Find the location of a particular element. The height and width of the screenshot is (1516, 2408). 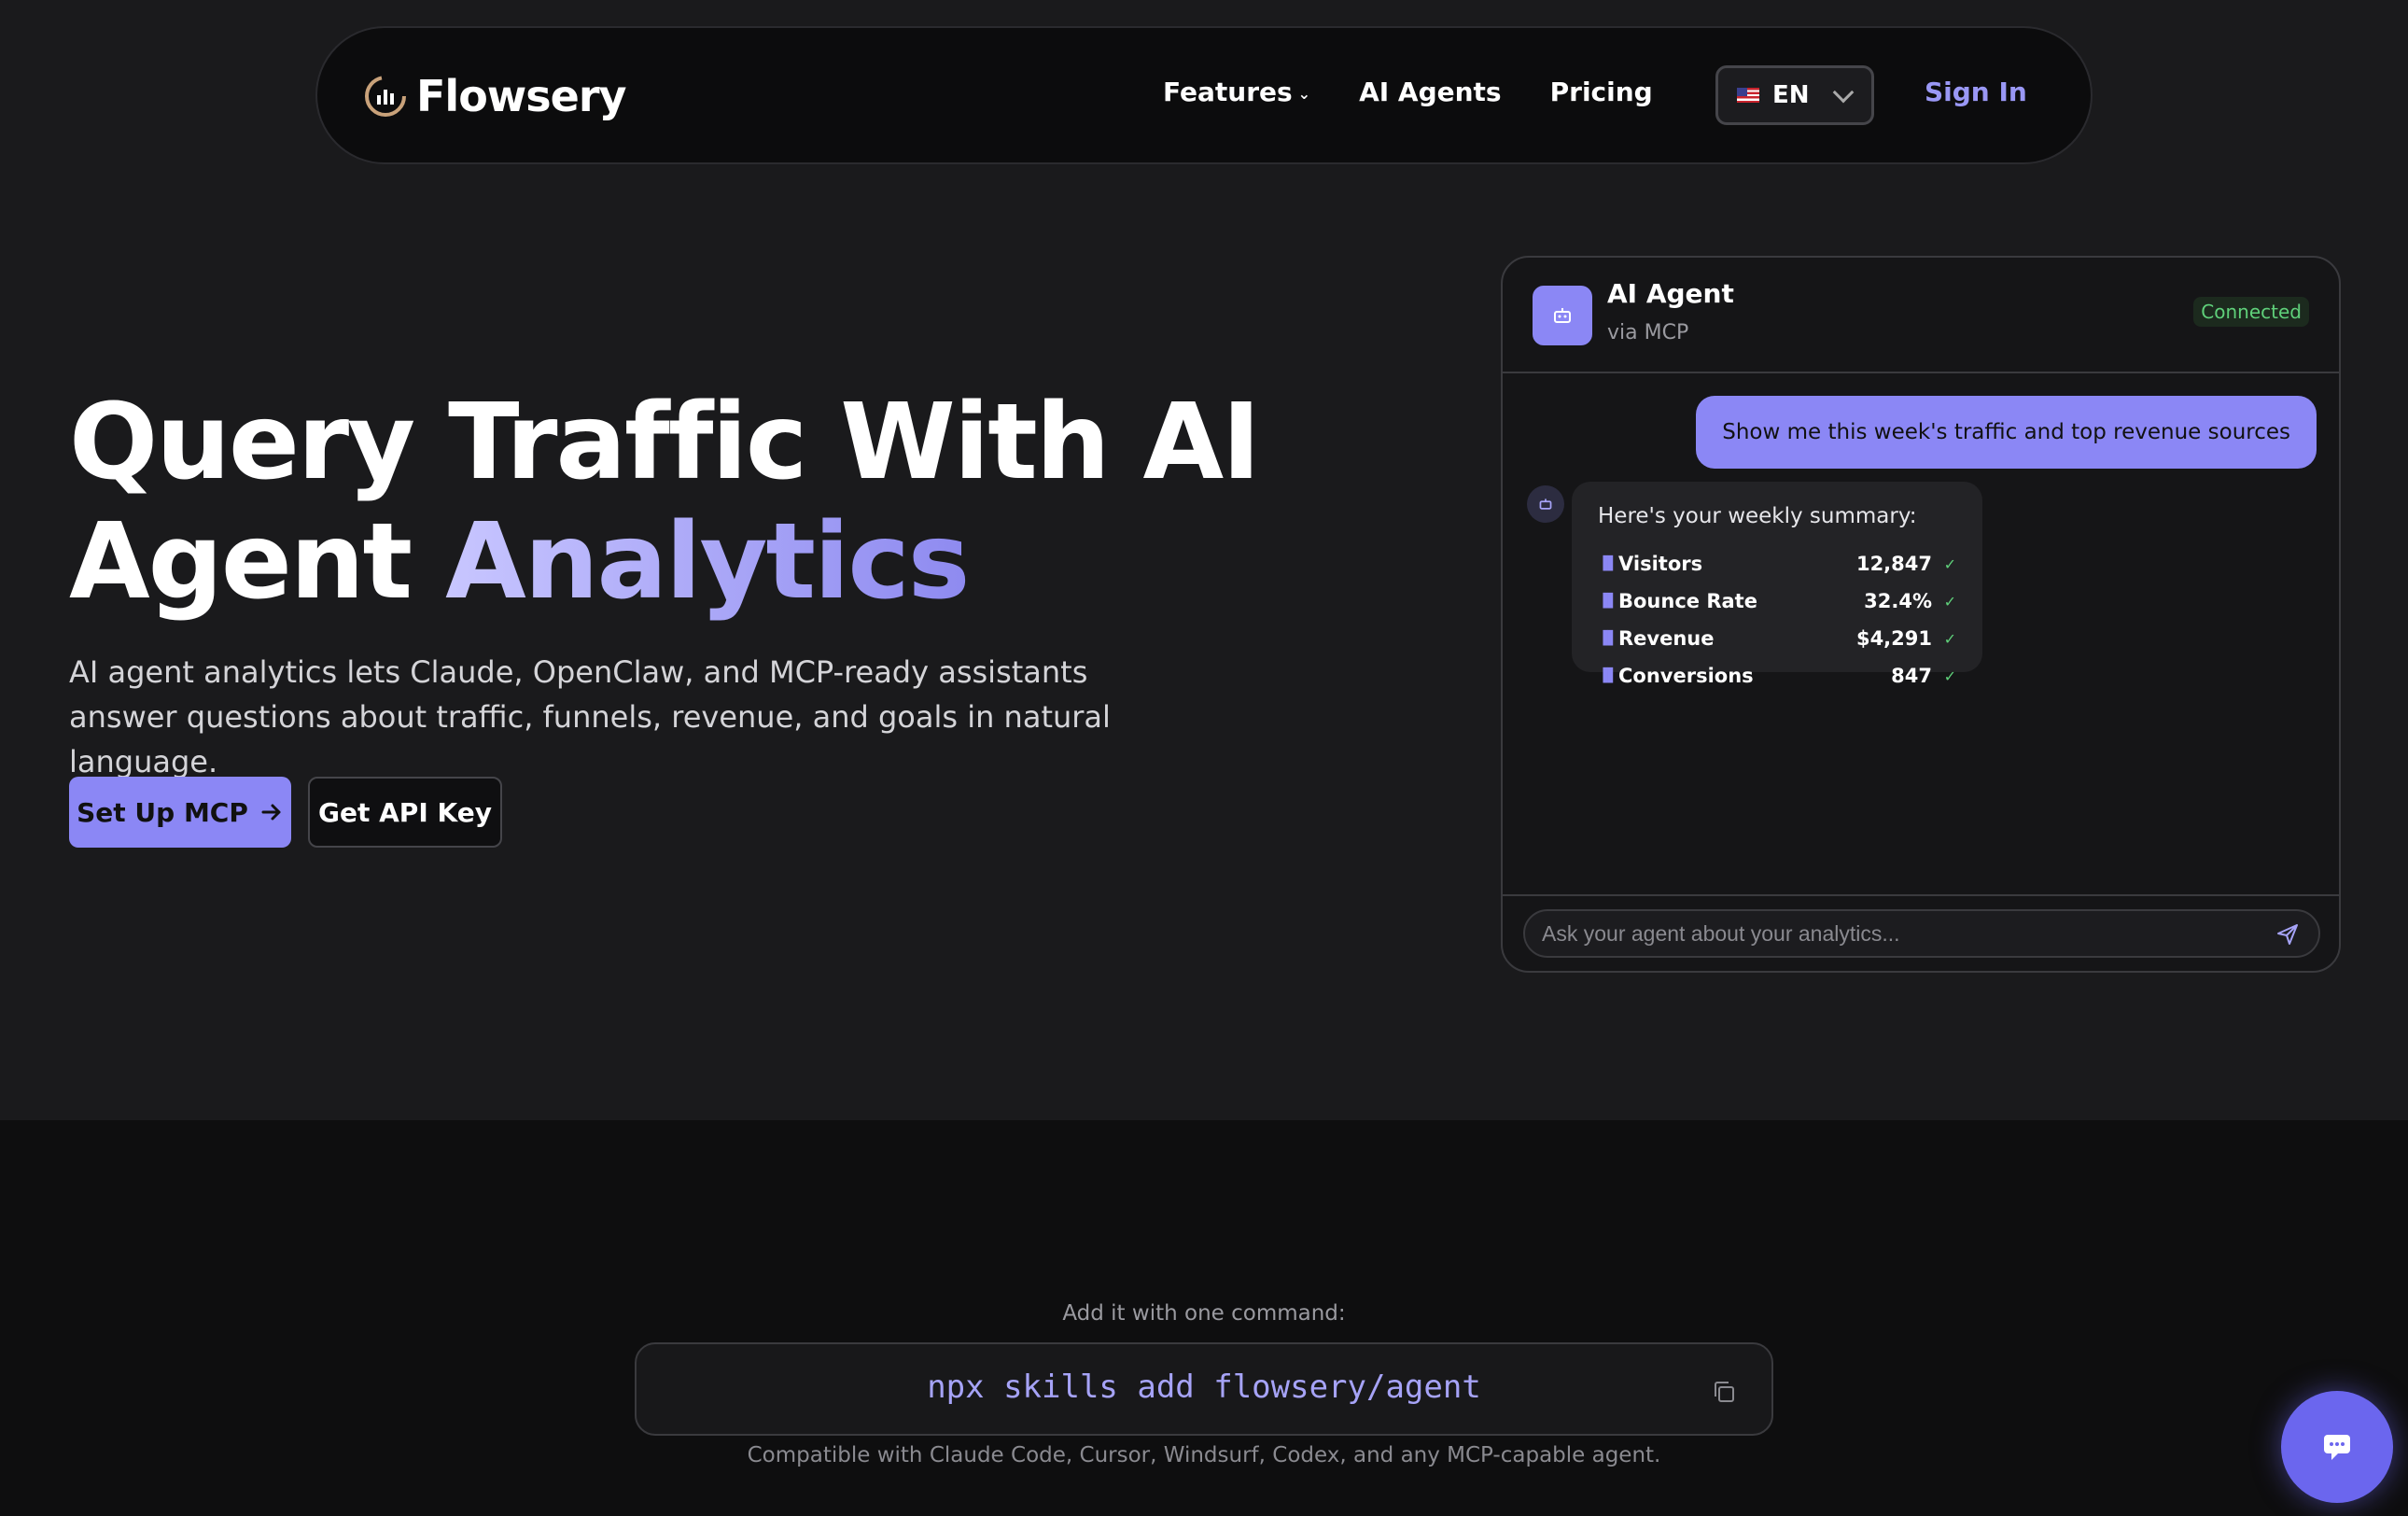

logo-icon is located at coordinates (385, 96).